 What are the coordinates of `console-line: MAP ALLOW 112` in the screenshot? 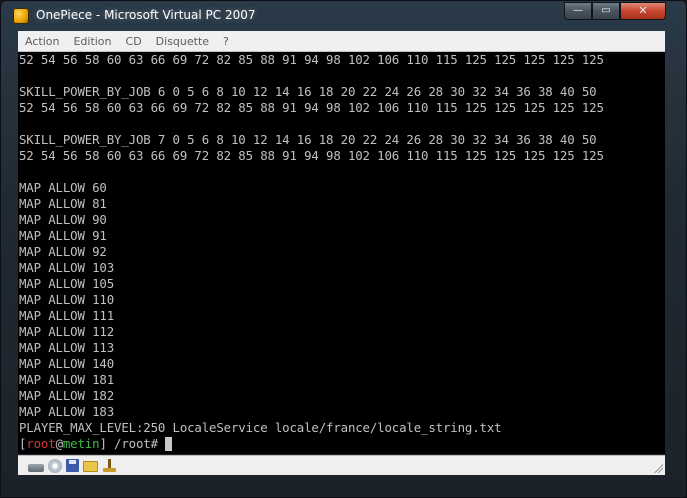 It's located at (67, 331).